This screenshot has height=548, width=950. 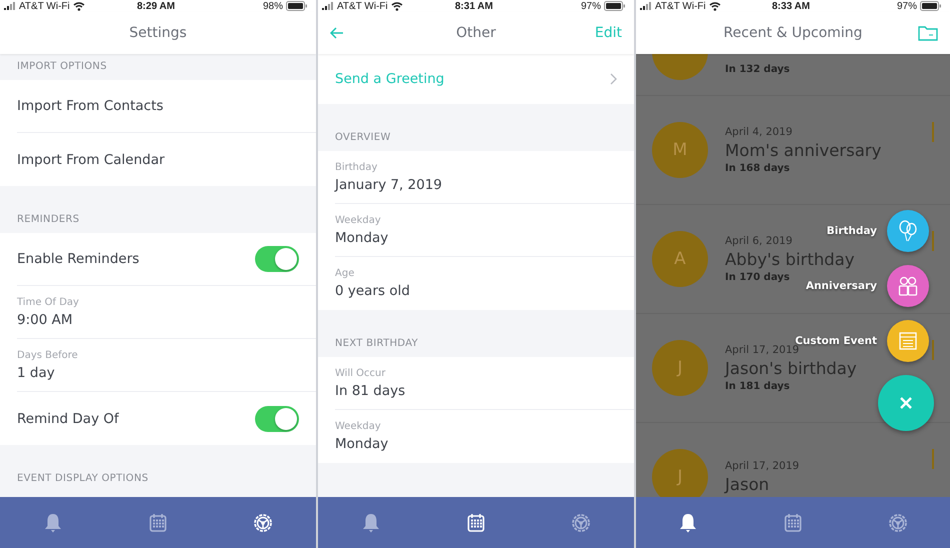 I want to click on folder-icon, so click(x=928, y=33).